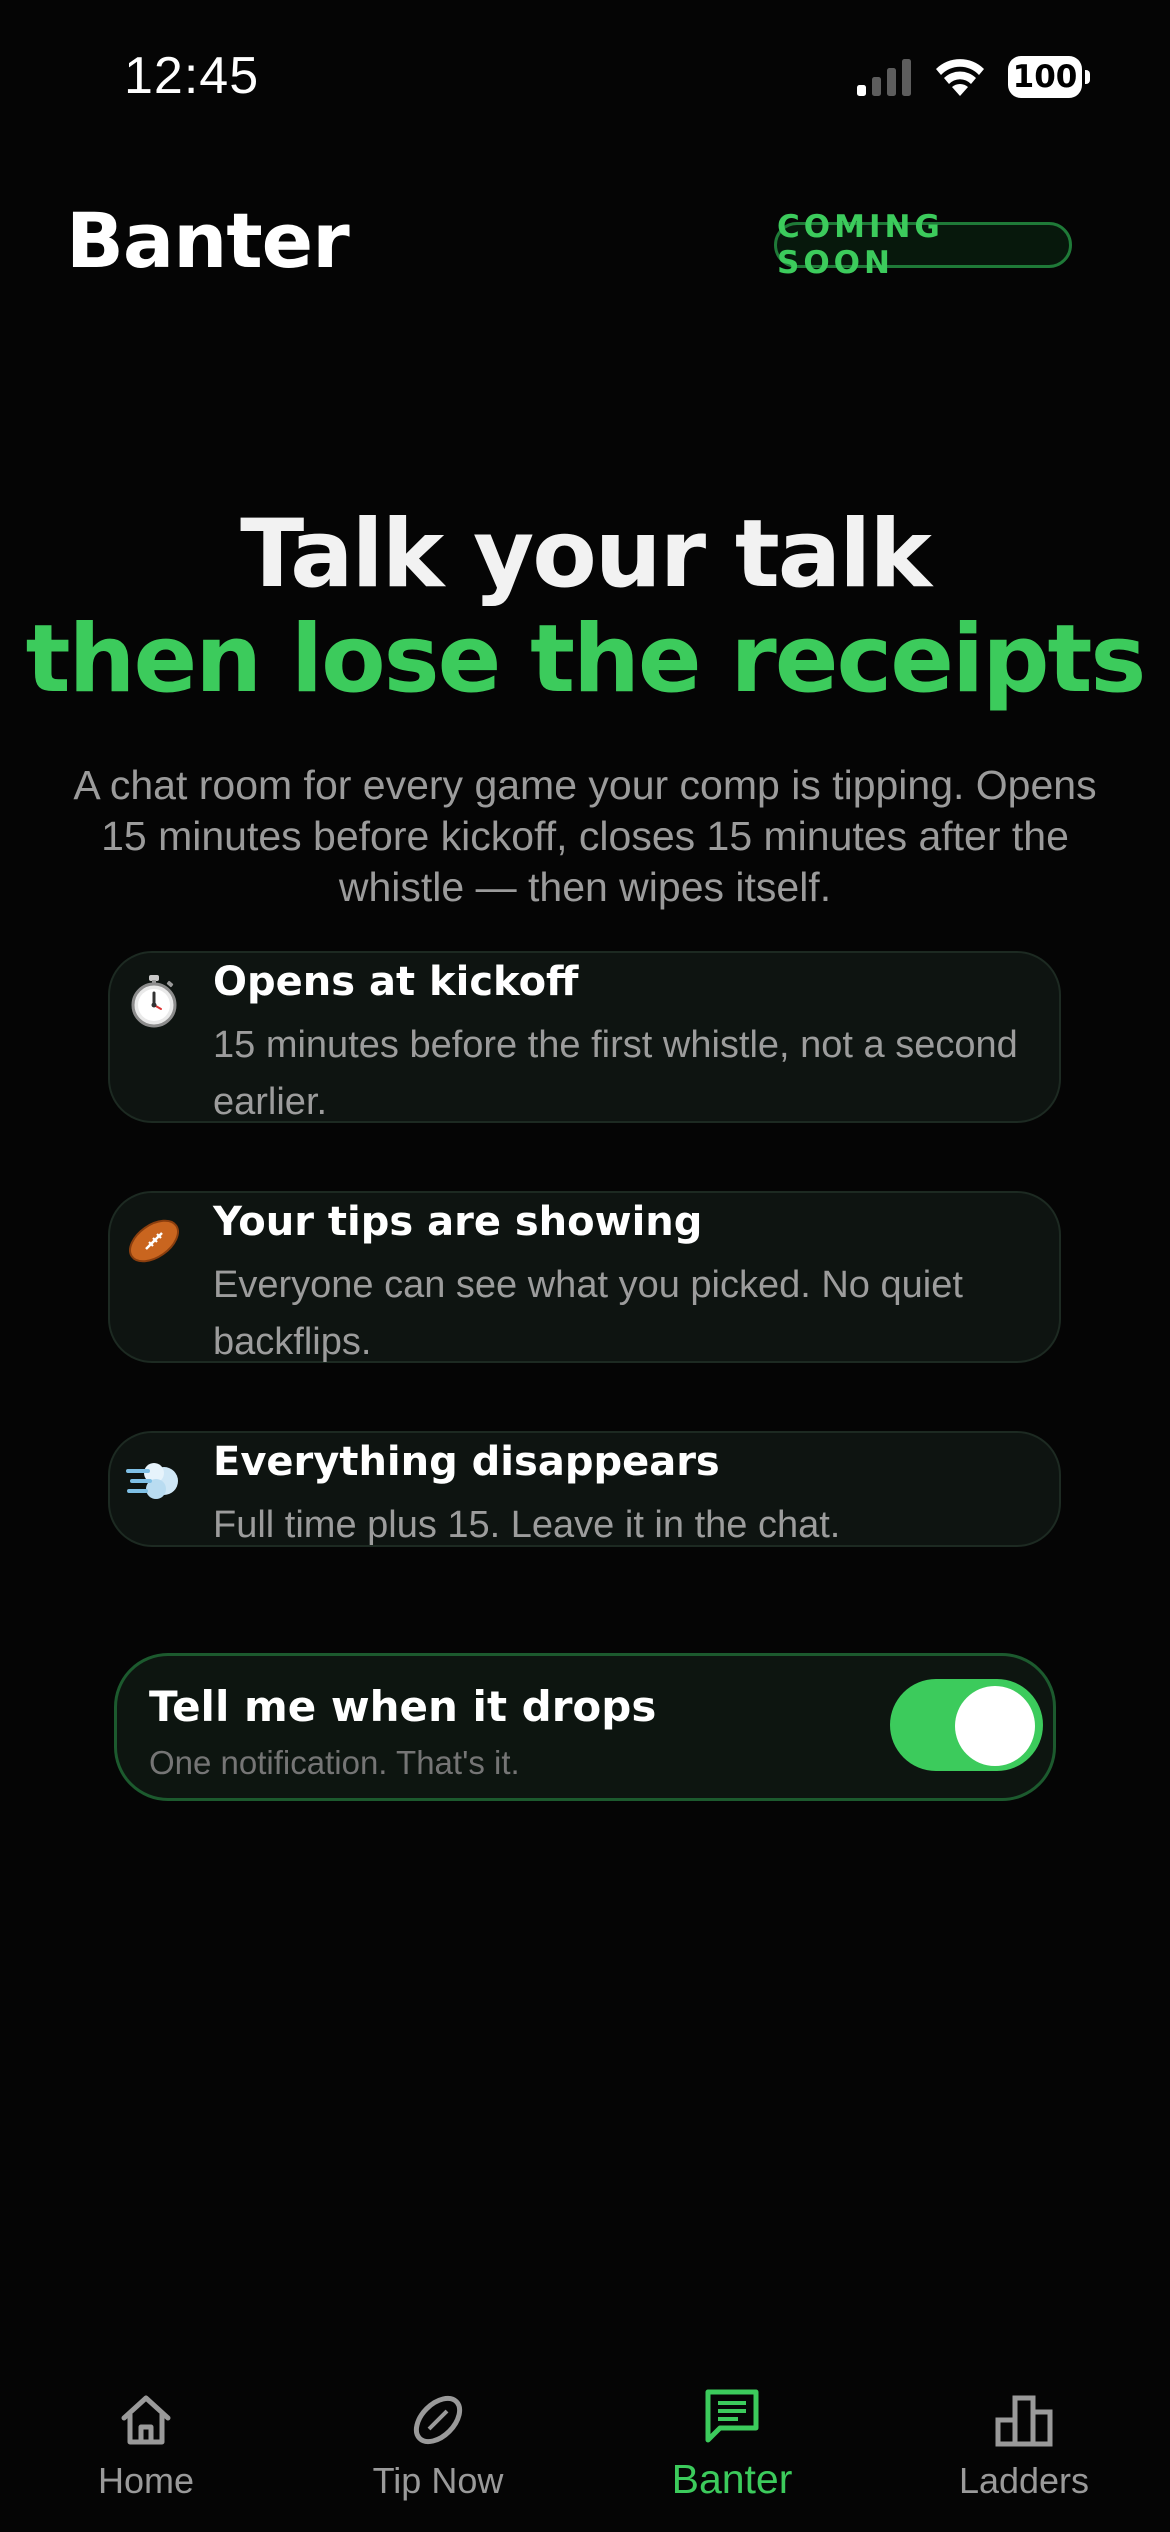 Image resolution: width=1170 pixels, height=2532 pixels. What do you see at coordinates (960, 77) in the screenshot?
I see `wifi-icon` at bounding box center [960, 77].